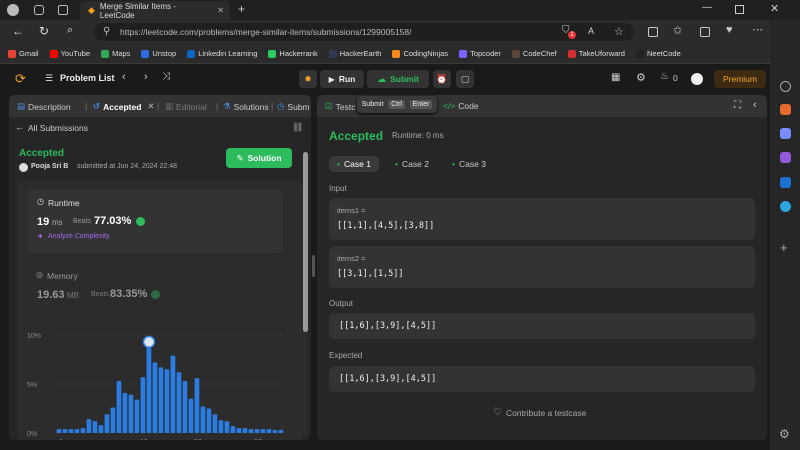 The width and height of the screenshot is (800, 450). What do you see at coordinates (106, 31) in the screenshot?
I see `site-info-icon: ⚲` at bounding box center [106, 31].